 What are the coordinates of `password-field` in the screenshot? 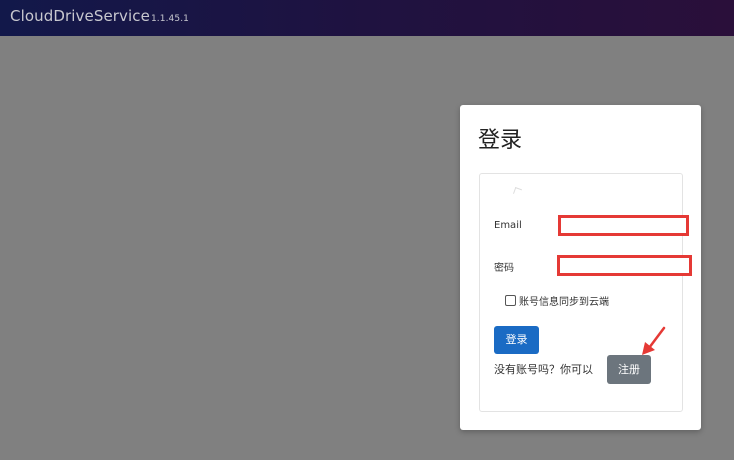 It's located at (624, 265).